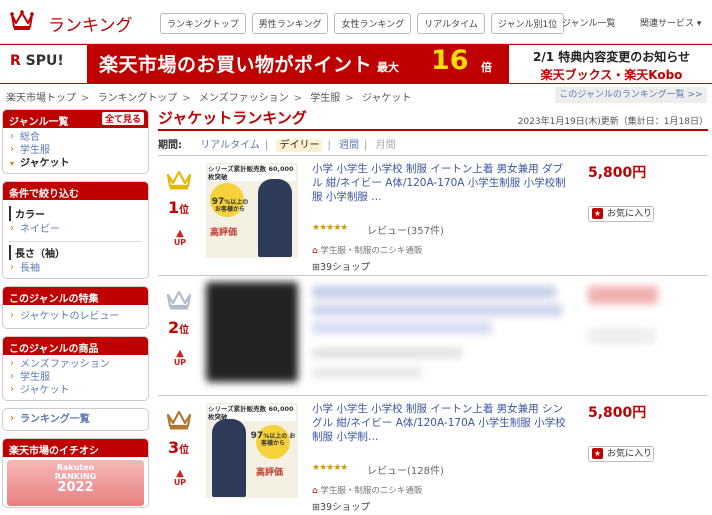 Image resolution: width=712 pixels, height=515 pixels. I want to click on filter-box: 条件で絞り込む カラー ネイビー 長さ（袖） 長袖, so click(75, 230).